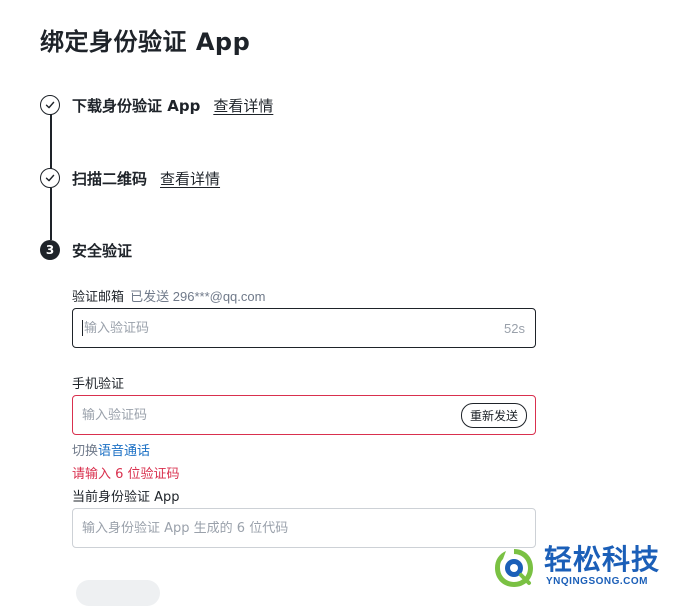 The width and height of the screenshot is (677, 606). What do you see at coordinates (294, 328) in the screenshot?
I see `email-code-input` at bounding box center [294, 328].